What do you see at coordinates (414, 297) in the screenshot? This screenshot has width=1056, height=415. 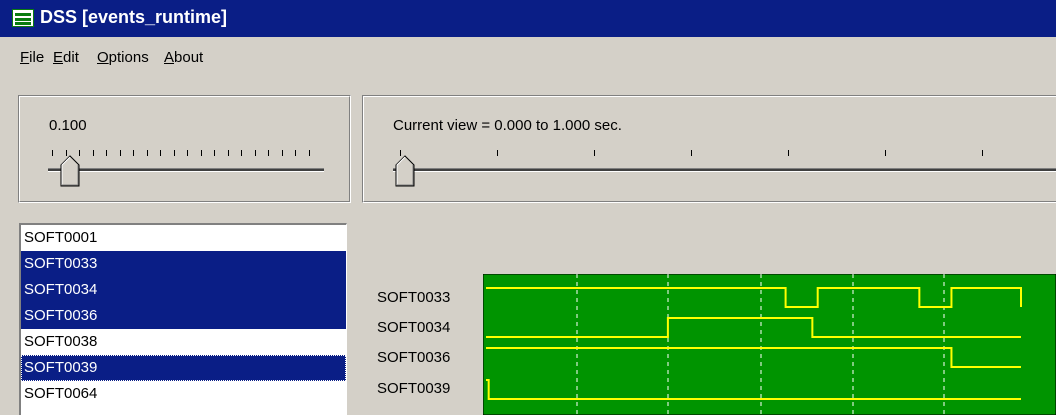 I see `trace-label-soft0033: SOFT0033` at bounding box center [414, 297].